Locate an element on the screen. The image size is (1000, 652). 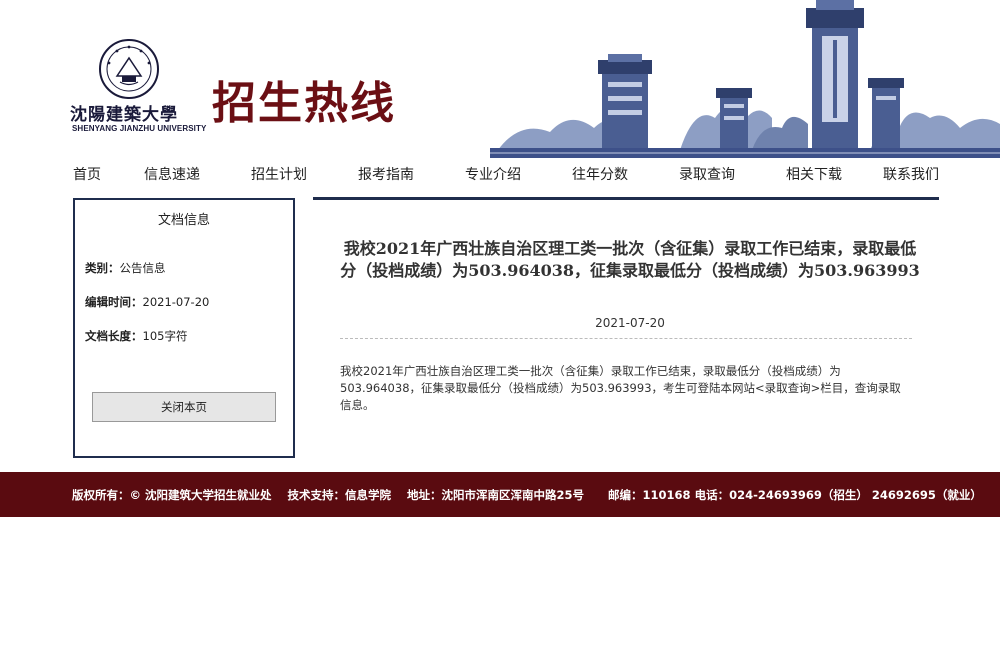
length-label: 文档长度： is located at coordinates (114, 336).